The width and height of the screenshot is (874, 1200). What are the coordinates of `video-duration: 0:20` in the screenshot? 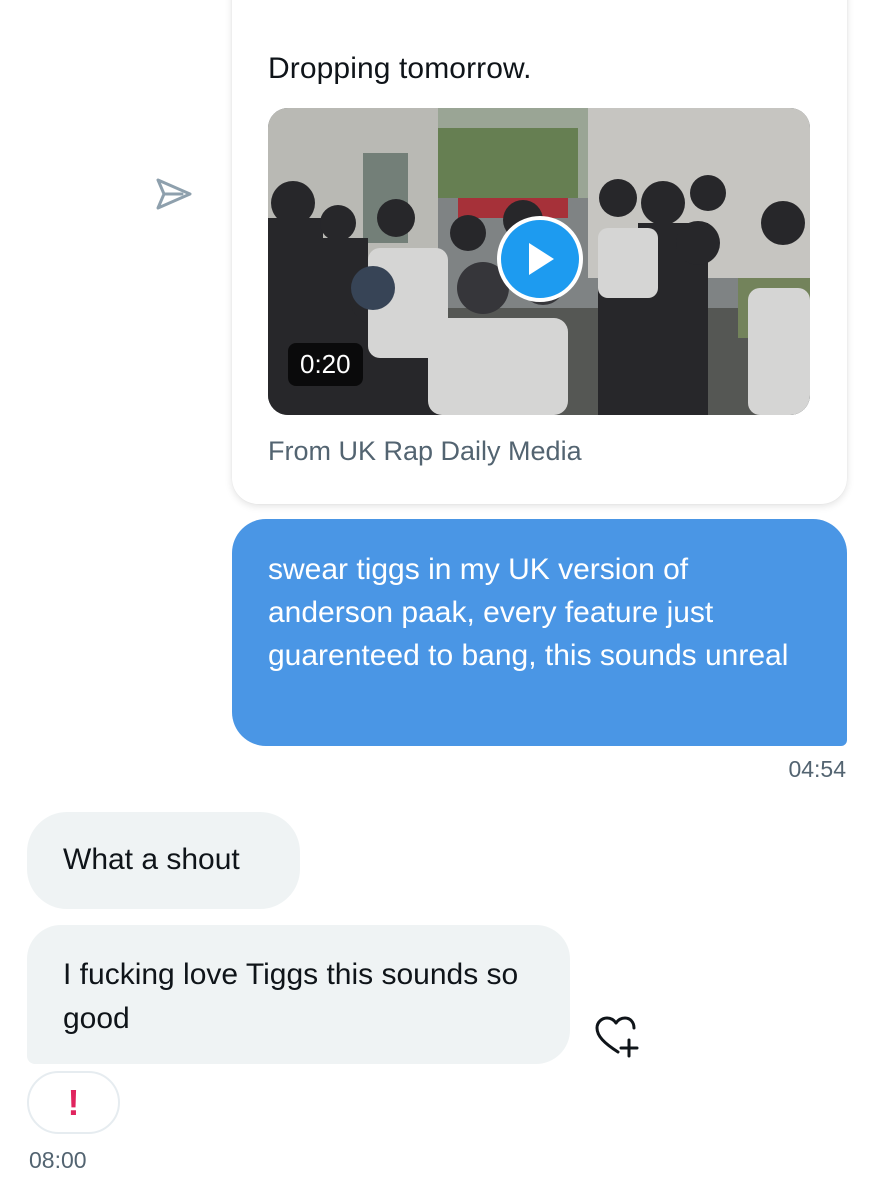 It's located at (325, 364).